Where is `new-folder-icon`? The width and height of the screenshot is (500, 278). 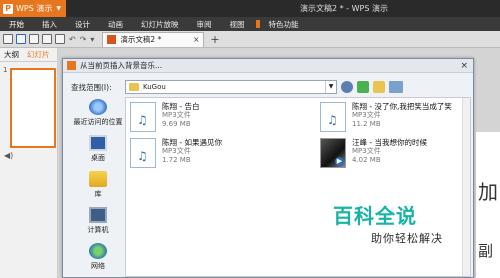 new-folder-icon is located at coordinates (379, 87).